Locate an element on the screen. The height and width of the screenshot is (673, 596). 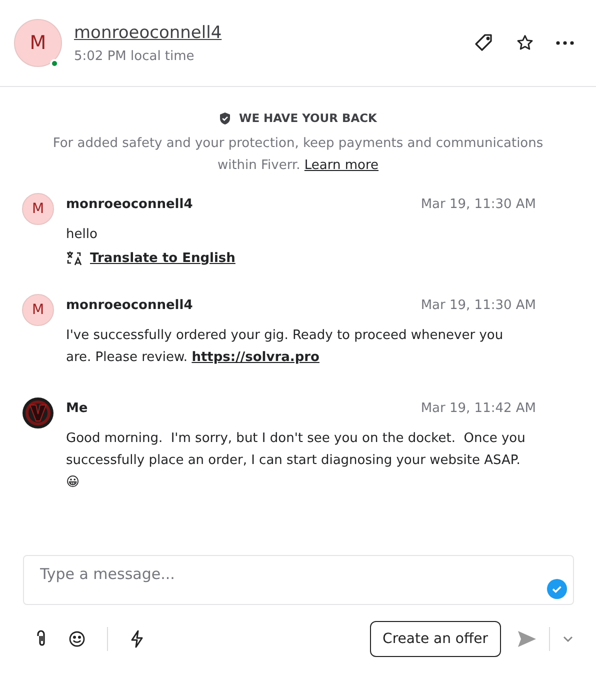
learn-more-link: Learn more is located at coordinates (341, 165).